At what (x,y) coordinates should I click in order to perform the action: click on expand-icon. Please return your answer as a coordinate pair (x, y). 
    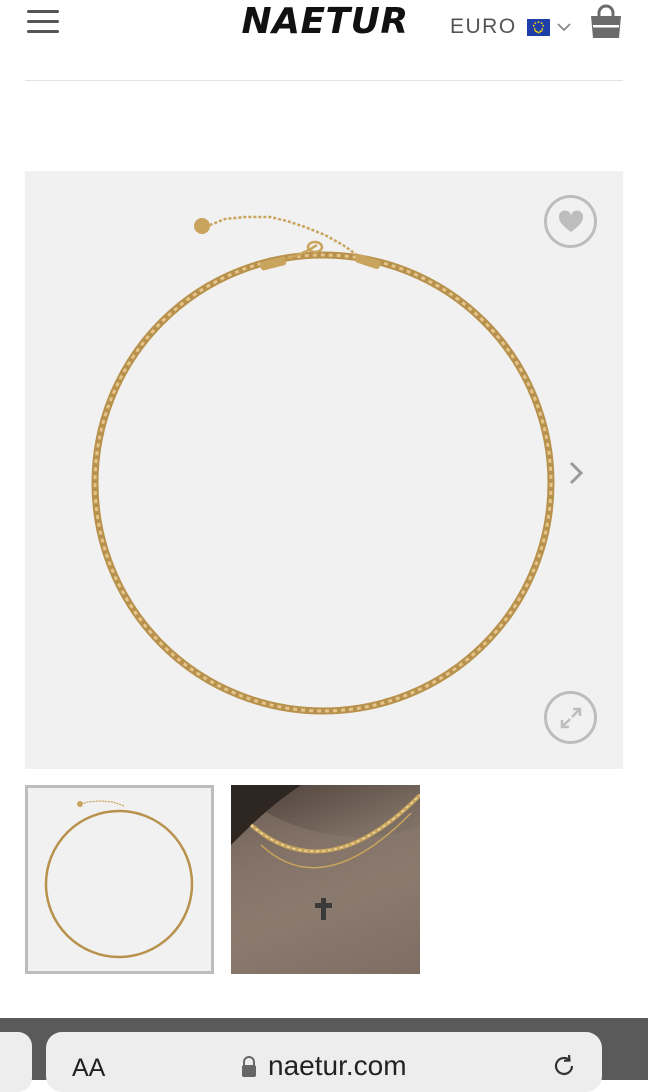
    Looking at the image, I should click on (570, 717).